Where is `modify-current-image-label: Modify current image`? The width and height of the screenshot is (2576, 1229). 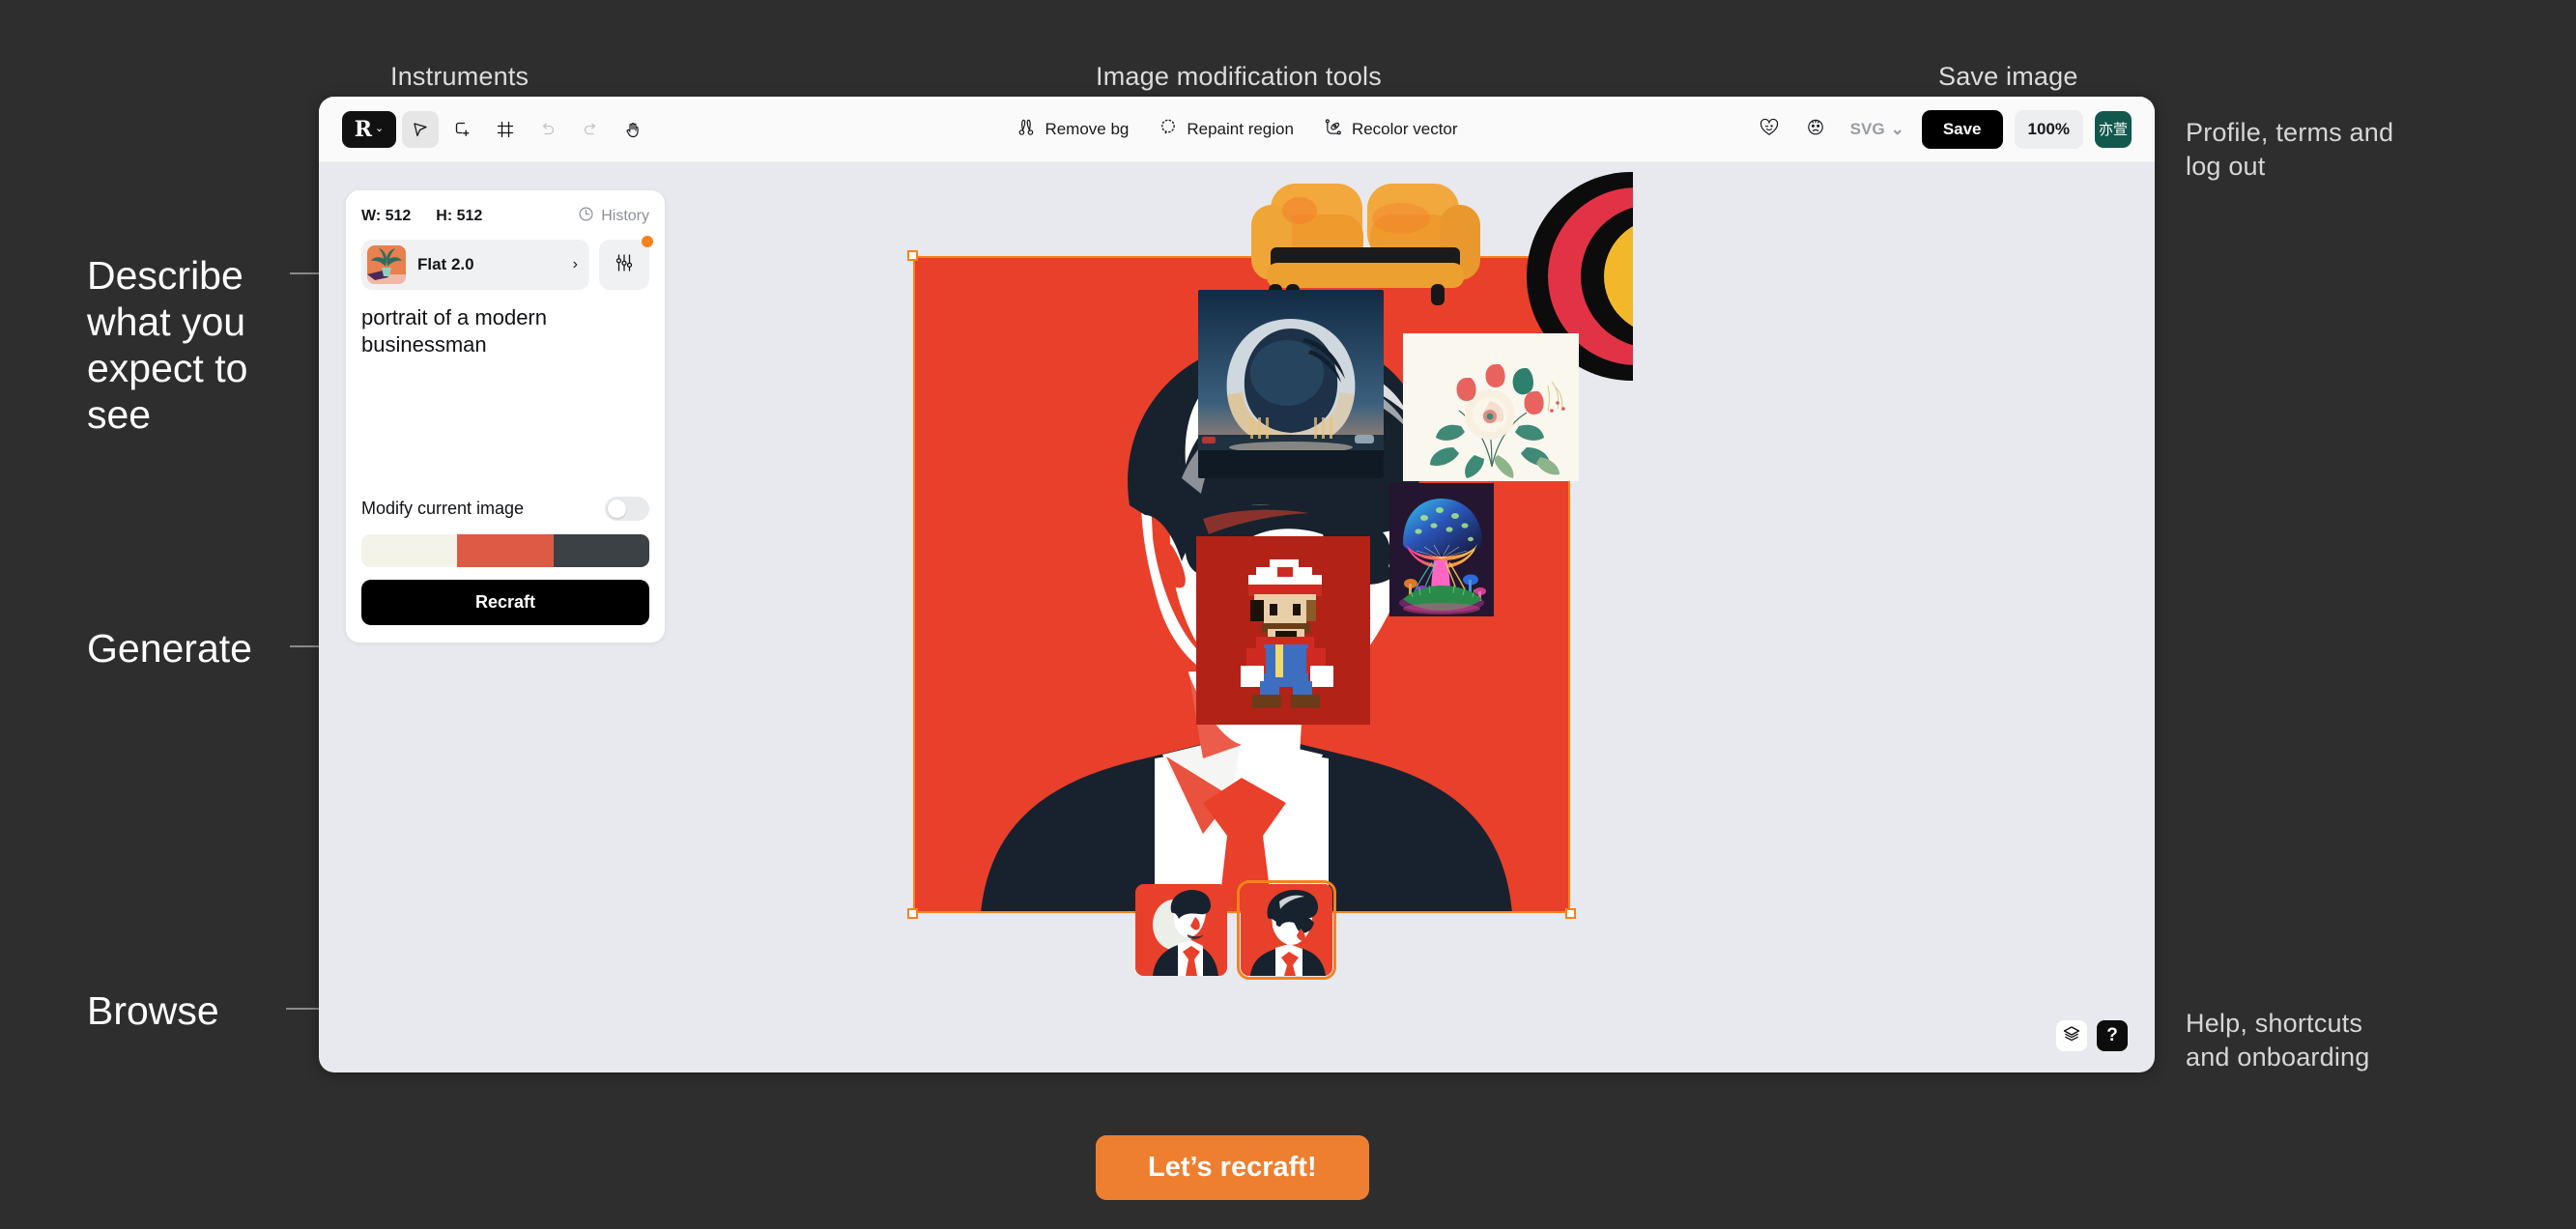
modify-current-image-label: Modify current image is located at coordinates (443, 508).